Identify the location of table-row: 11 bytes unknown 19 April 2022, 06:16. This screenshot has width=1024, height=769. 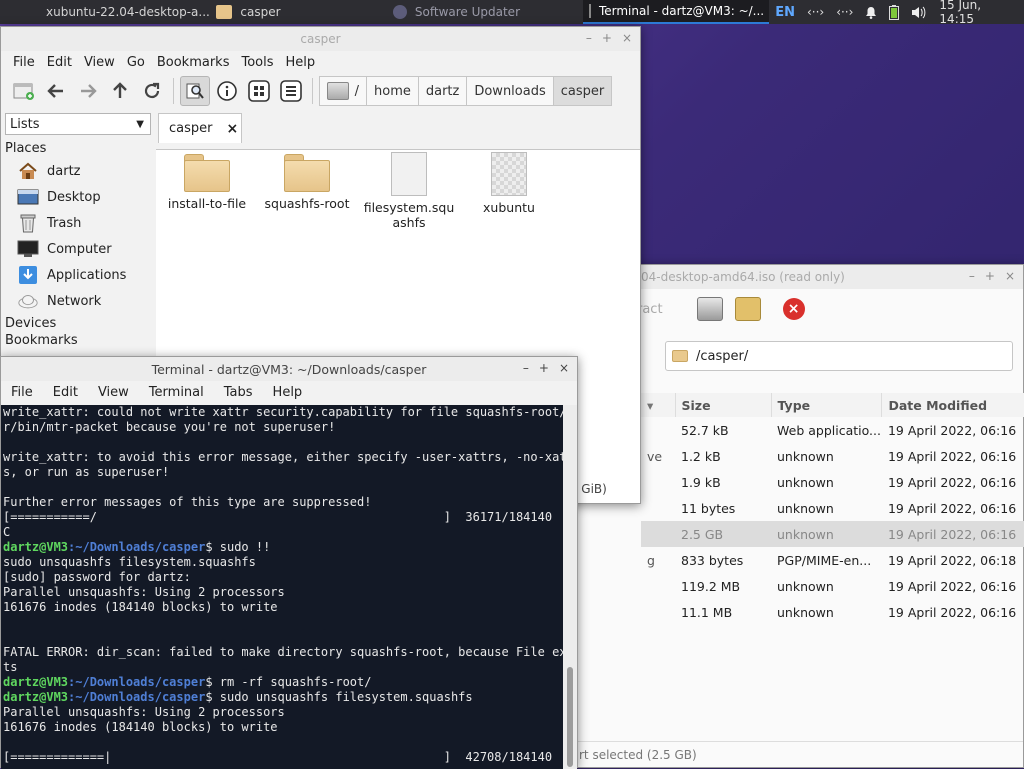
(832, 508).